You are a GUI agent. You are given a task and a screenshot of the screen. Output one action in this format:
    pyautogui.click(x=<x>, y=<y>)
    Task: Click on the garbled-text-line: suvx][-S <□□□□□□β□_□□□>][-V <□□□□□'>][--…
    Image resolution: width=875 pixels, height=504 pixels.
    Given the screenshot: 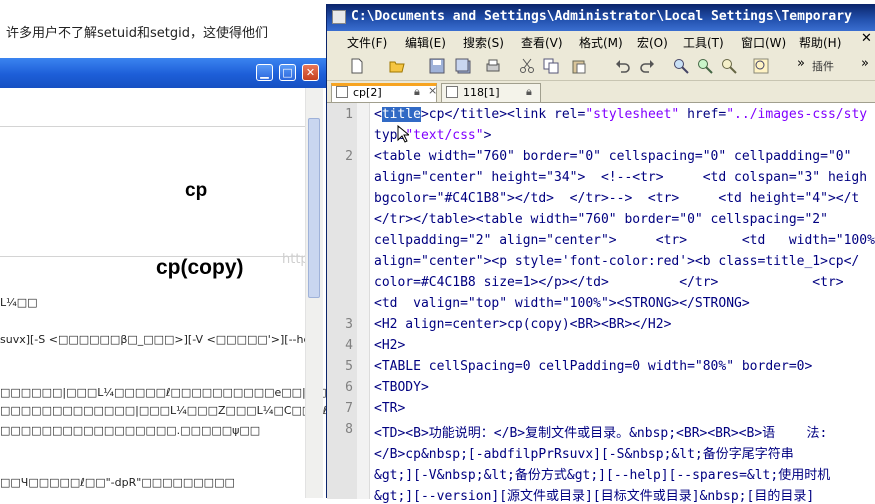 What is the action you would take?
    pyautogui.click(x=157, y=339)
    